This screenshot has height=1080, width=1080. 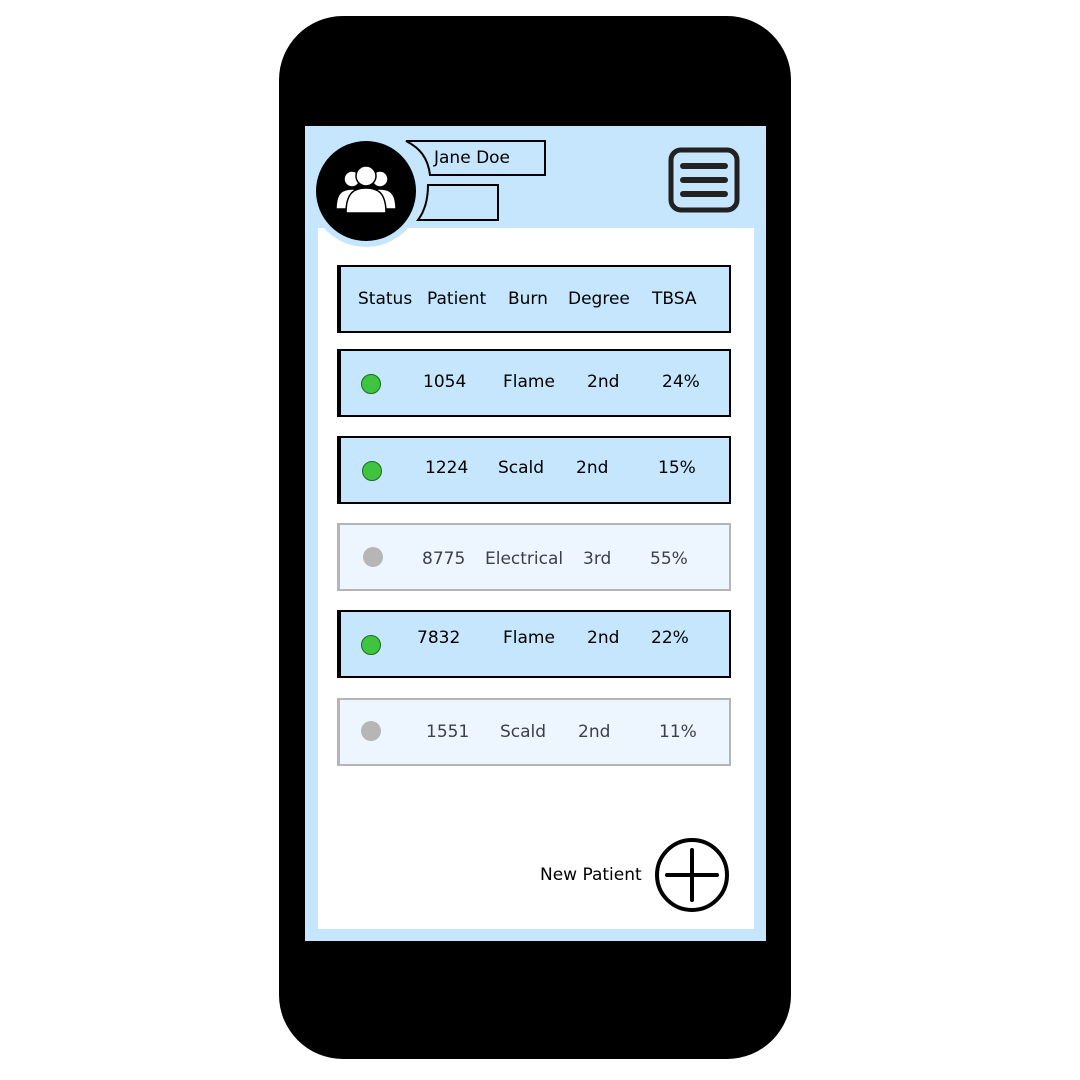 I want to click on row-patient: 1551, so click(x=448, y=732).